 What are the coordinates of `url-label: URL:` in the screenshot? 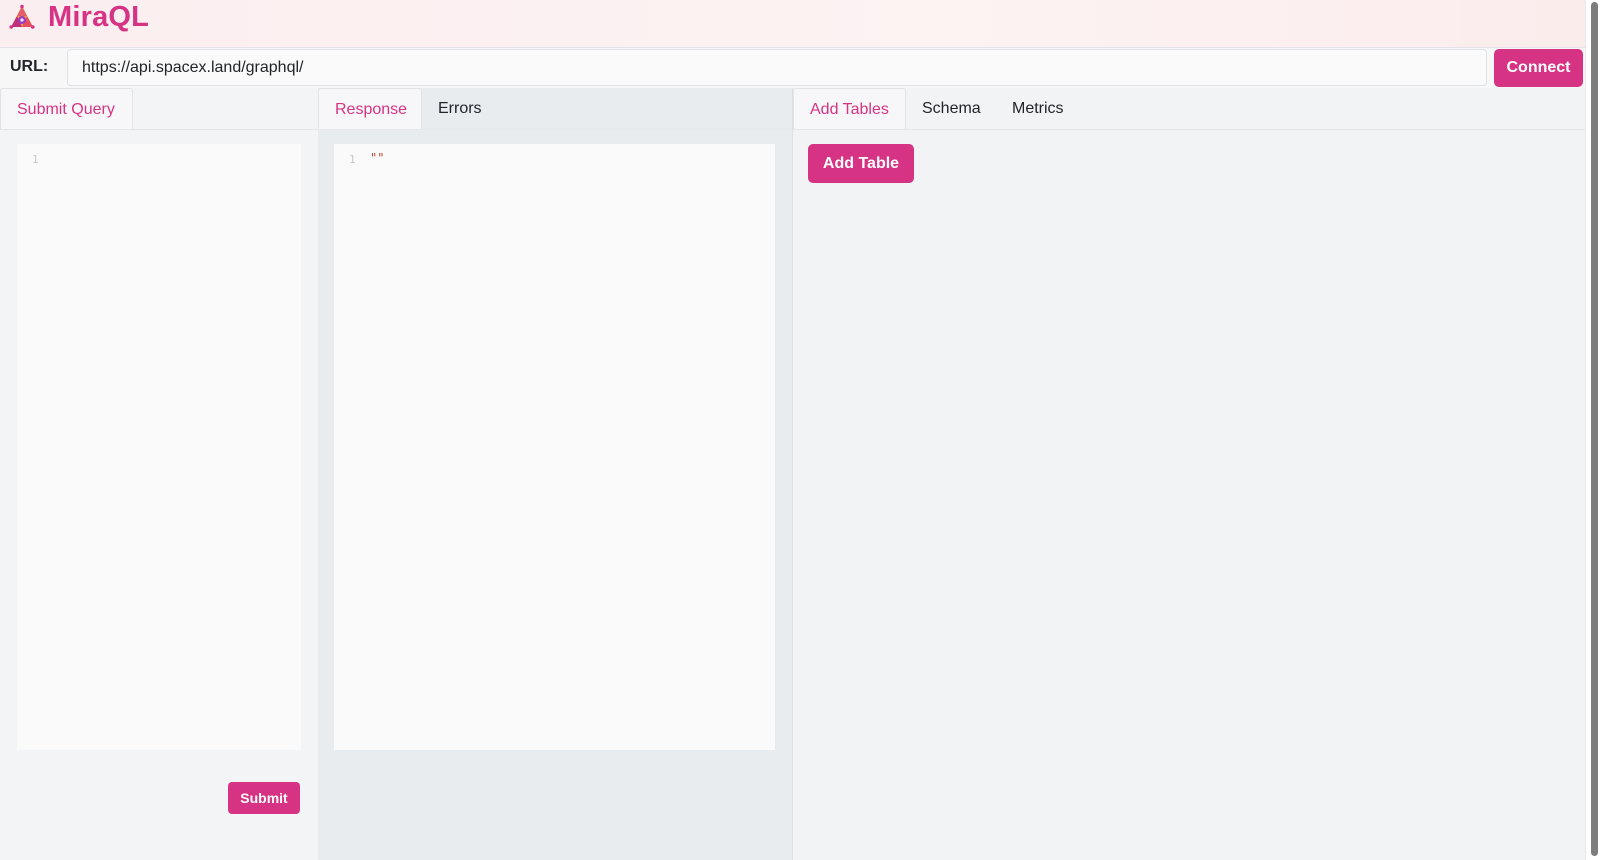 It's located at (29, 66).